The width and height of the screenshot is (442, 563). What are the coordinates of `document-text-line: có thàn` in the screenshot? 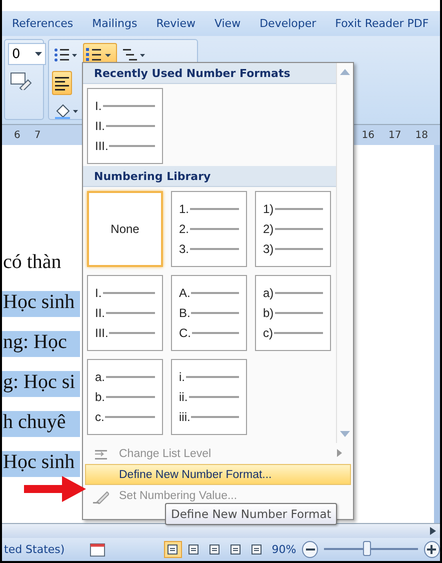 It's located at (32, 263).